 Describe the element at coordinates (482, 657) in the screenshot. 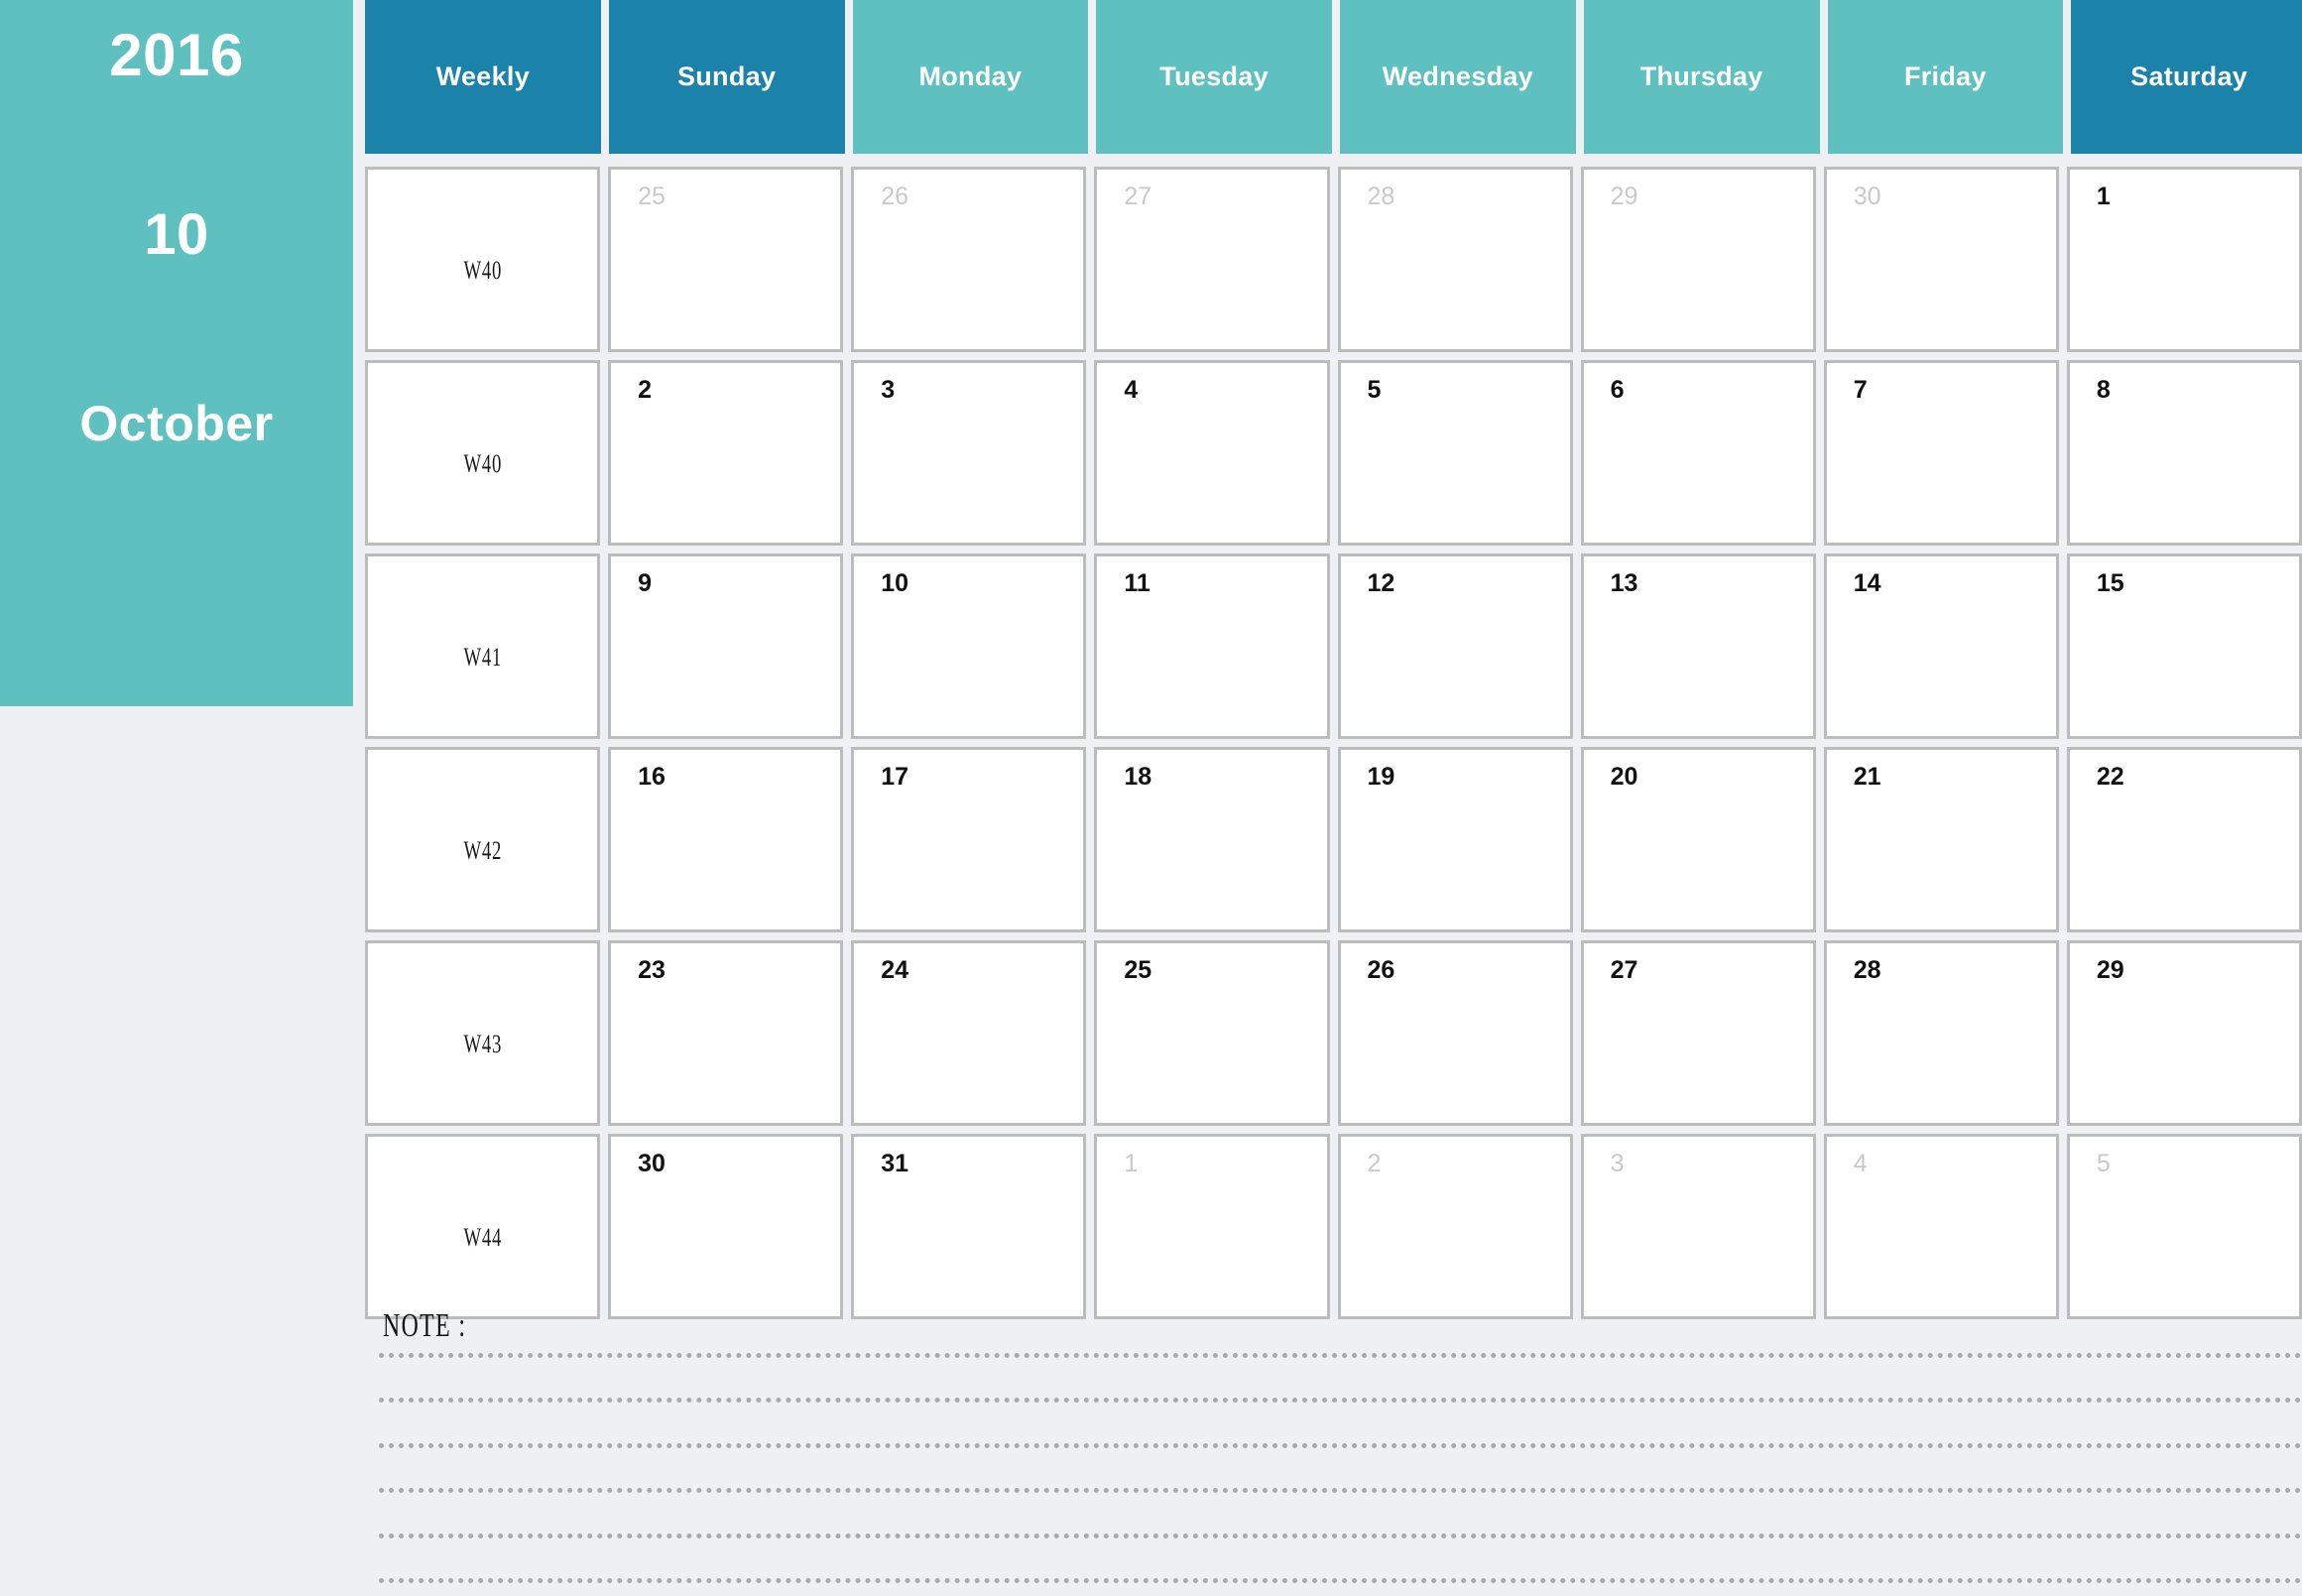

I see `week-number-label: W41` at that location.